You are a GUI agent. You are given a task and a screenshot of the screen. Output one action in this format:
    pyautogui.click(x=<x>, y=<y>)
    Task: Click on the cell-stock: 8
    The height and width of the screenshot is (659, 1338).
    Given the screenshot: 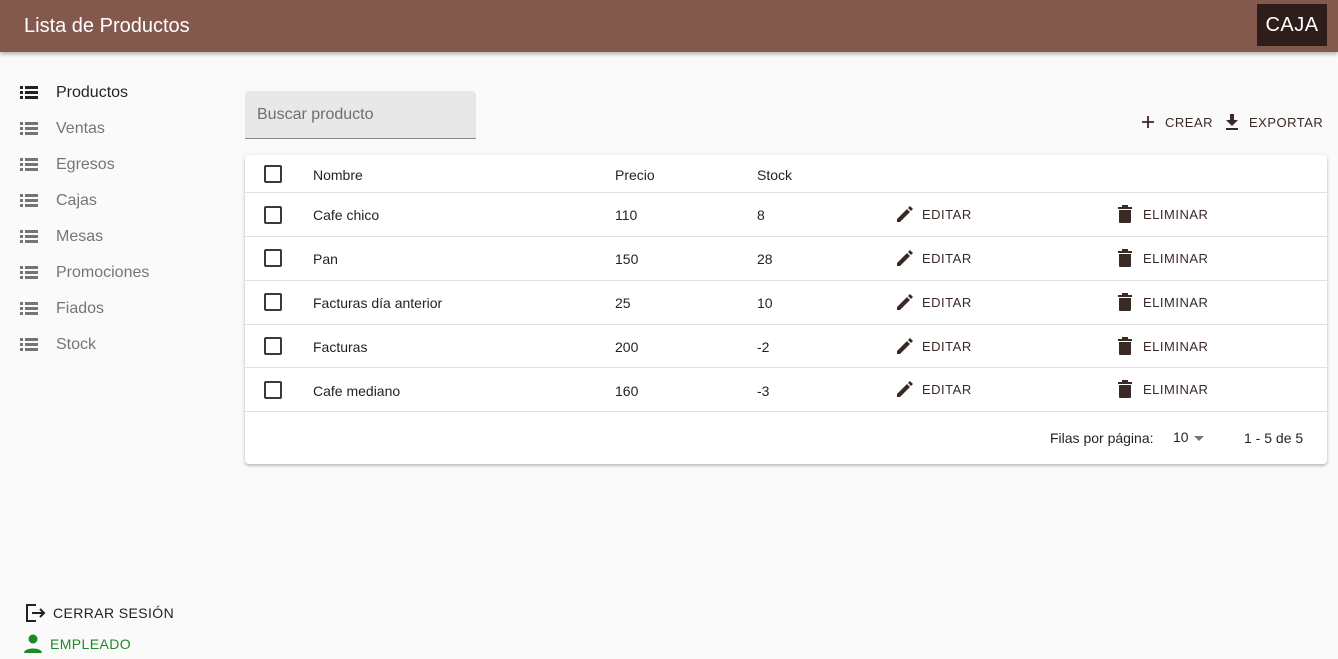 What is the action you would take?
    pyautogui.click(x=761, y=215)
    